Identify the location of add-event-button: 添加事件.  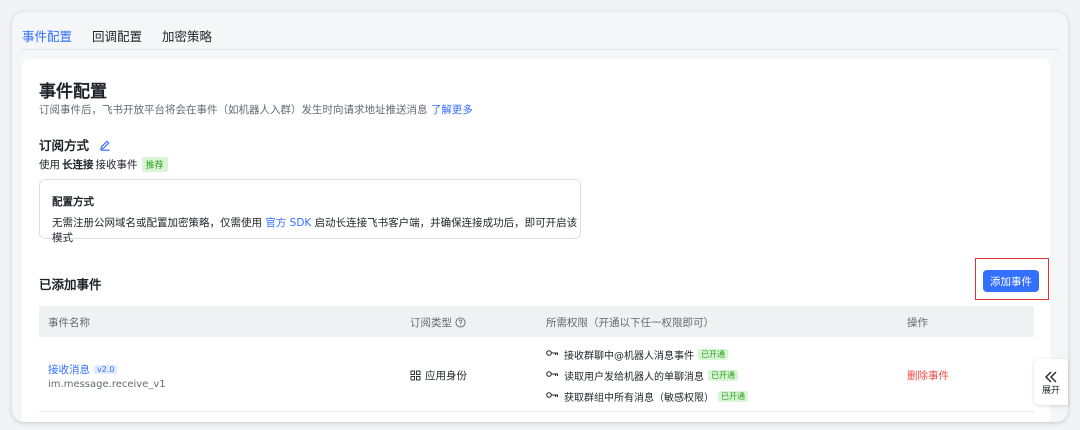
(1011, 281).